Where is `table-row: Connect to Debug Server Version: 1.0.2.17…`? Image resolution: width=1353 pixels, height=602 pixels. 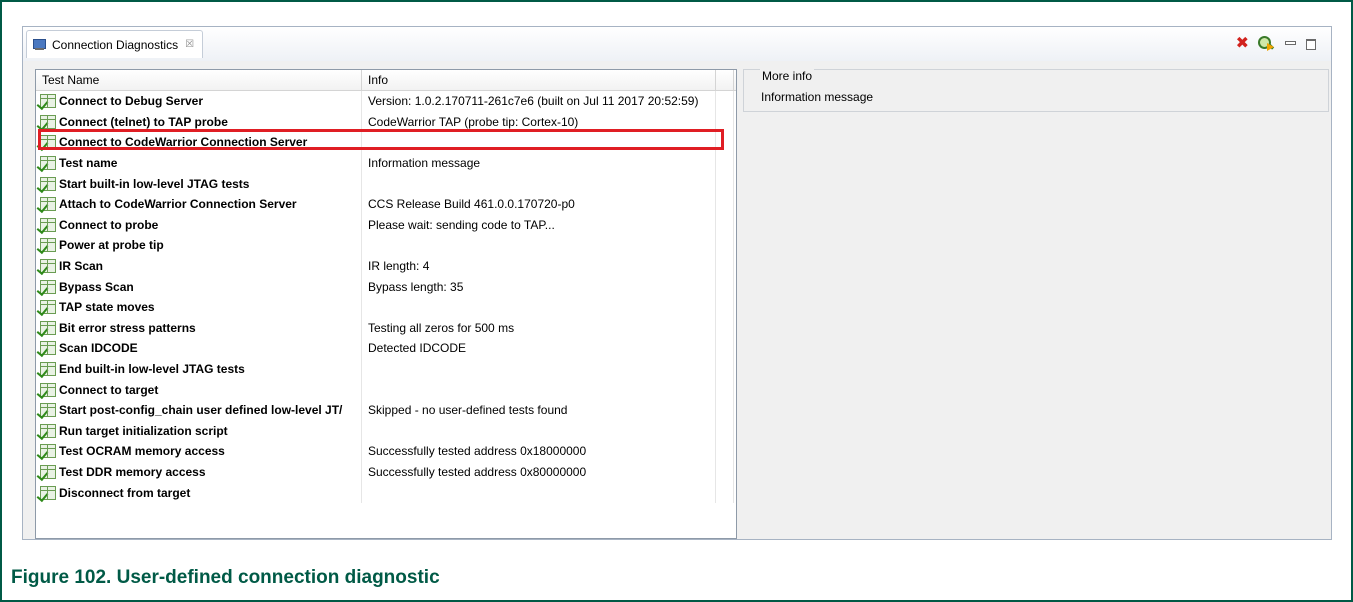 table-row: Connect to Debug Server Version: 1.0.2.17… is located at coordinates (386, 101).